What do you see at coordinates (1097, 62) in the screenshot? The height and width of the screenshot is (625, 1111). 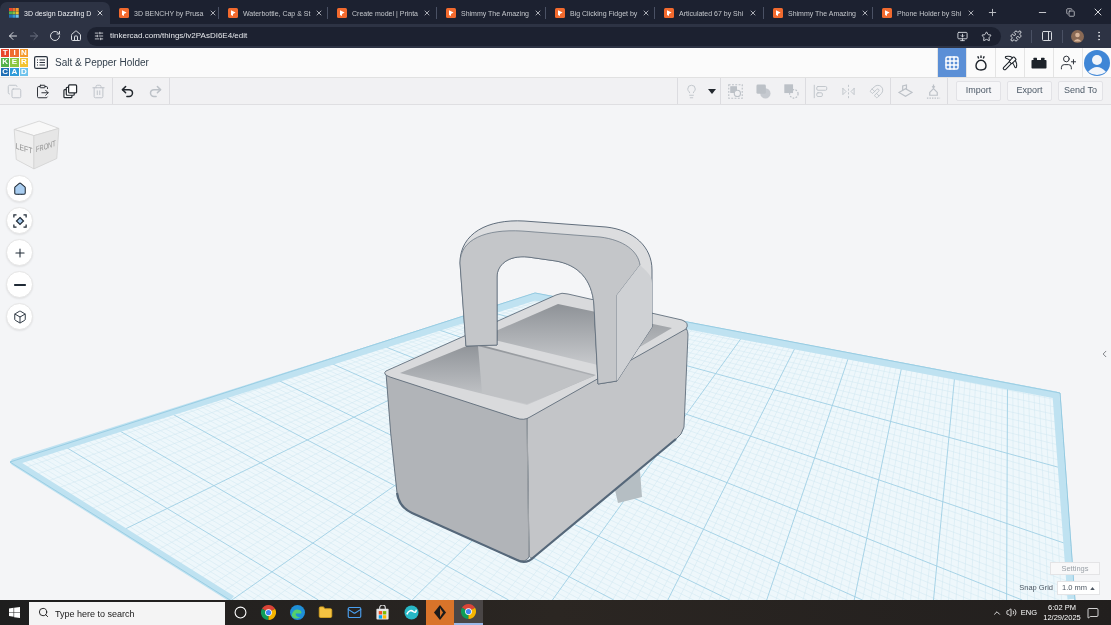 I see `avatar-icon` at bounding box center [1097, 62].